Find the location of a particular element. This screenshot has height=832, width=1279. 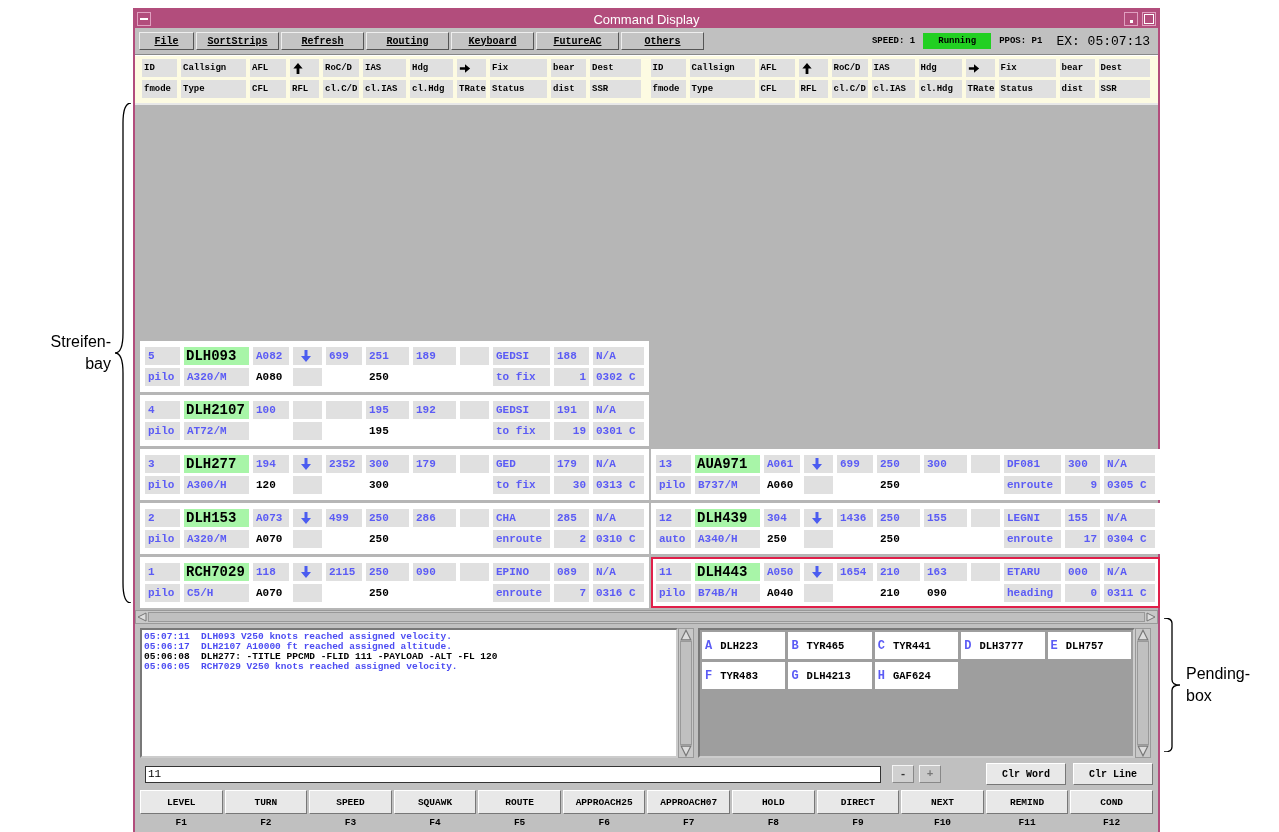

strip-cell: CHA is located at coordinates (521, 518).